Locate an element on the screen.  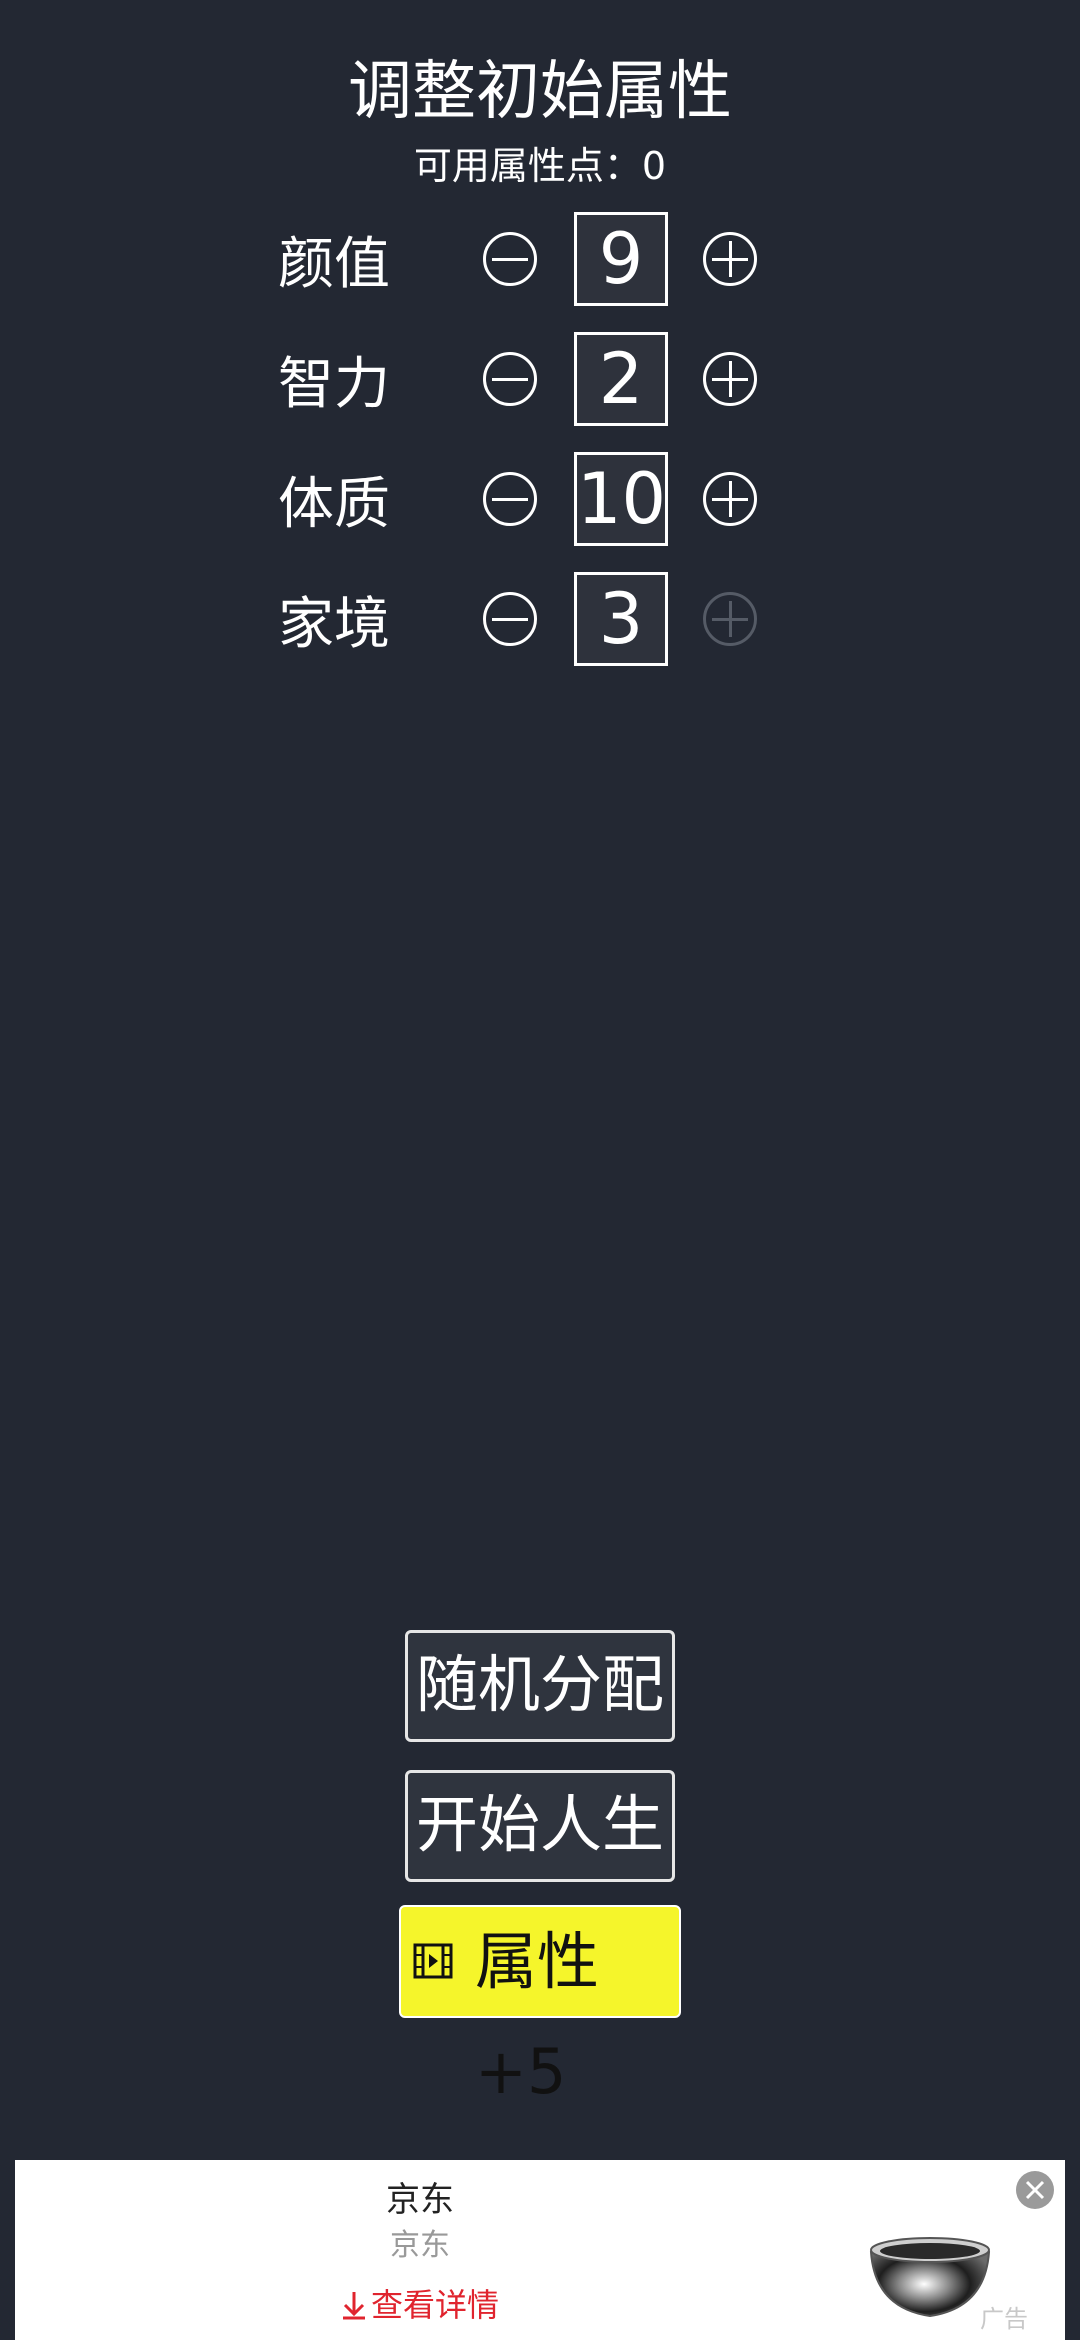
decrease-intelligence-button is located at coordinates (510, 379).